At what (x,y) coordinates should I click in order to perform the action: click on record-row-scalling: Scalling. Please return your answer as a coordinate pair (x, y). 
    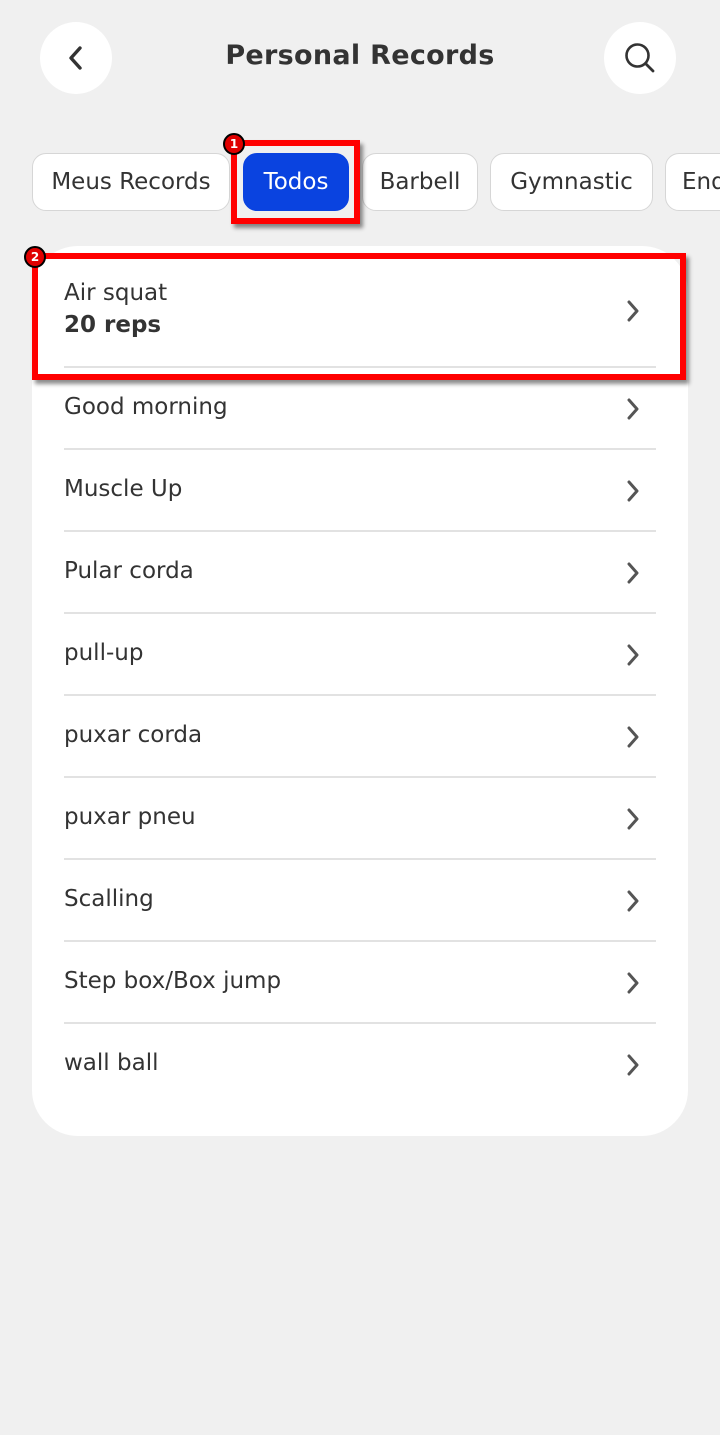
    Looking at the image, I should click on (360, 901).